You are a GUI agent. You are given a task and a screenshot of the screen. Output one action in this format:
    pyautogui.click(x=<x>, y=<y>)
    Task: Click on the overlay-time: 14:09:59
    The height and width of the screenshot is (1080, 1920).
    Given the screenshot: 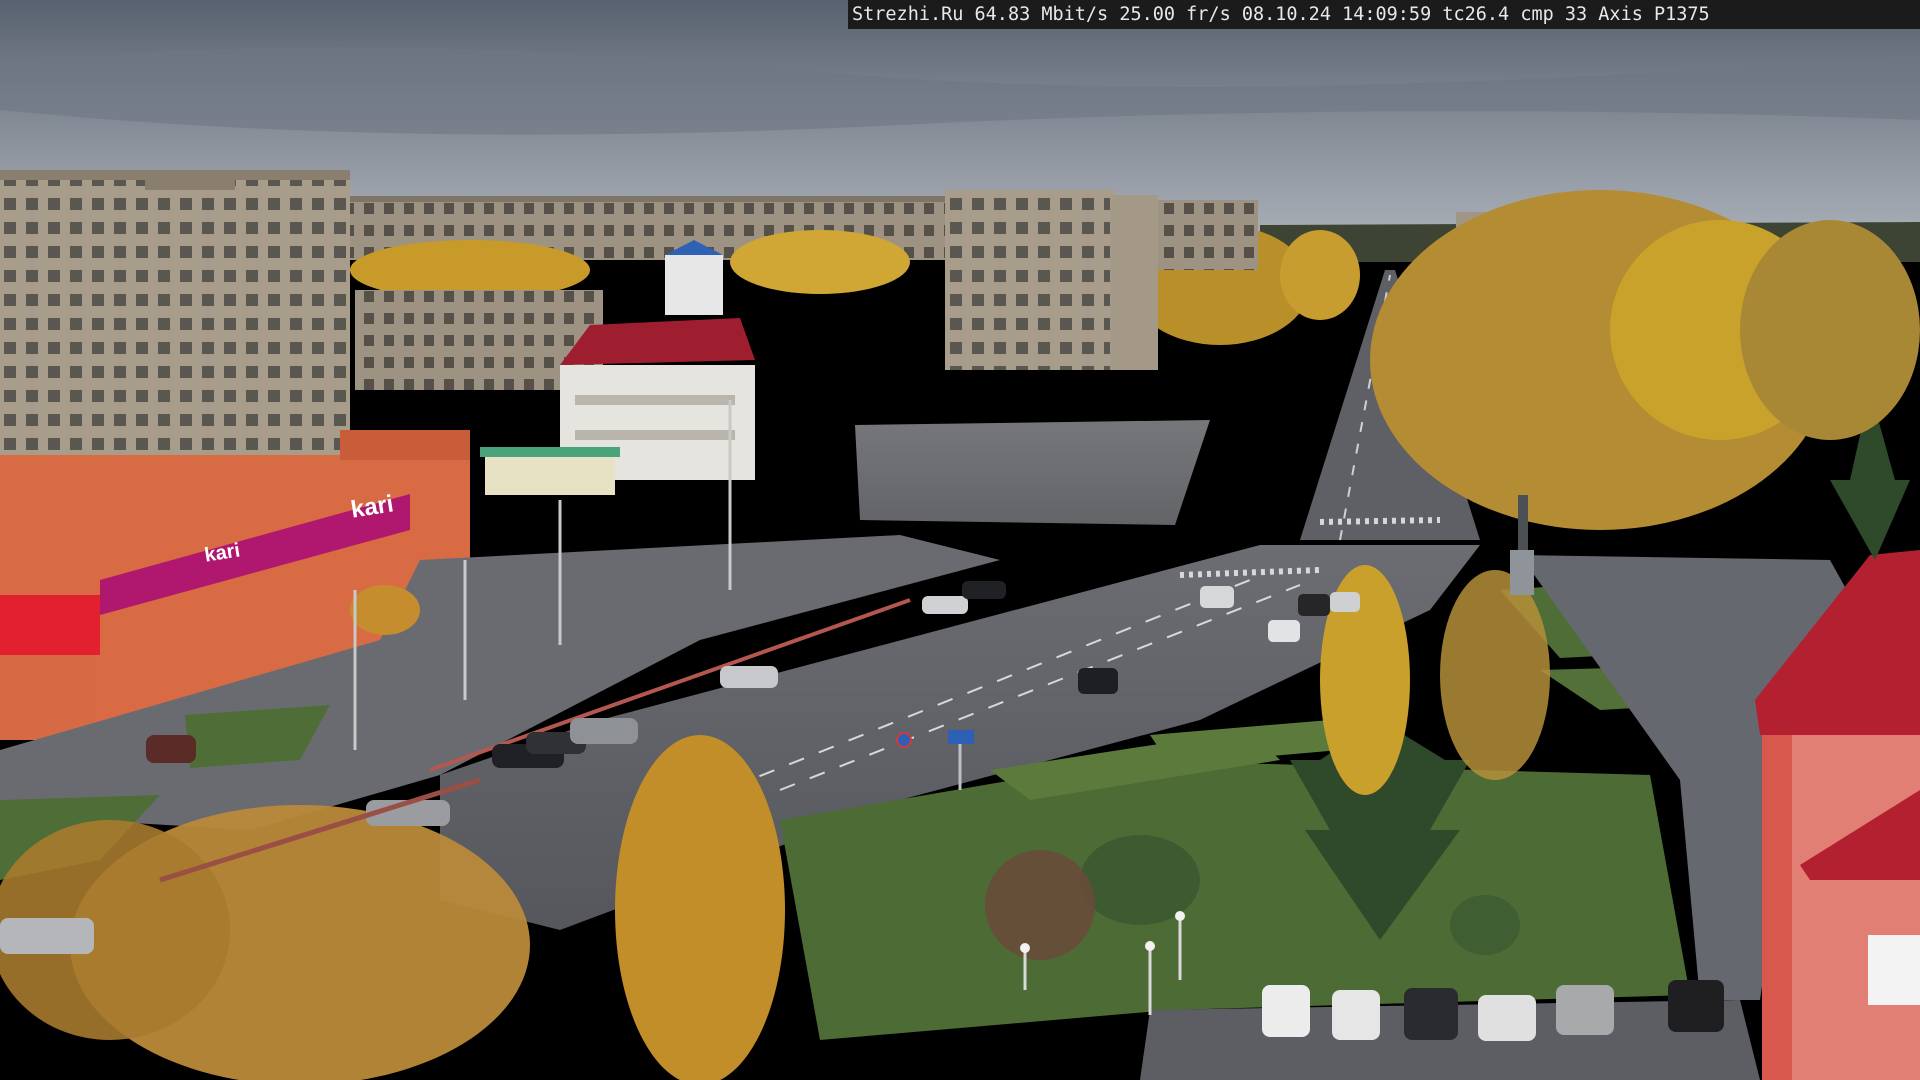 What is the action you would take?
    pyautogui.click(x=1387, y=14)
    